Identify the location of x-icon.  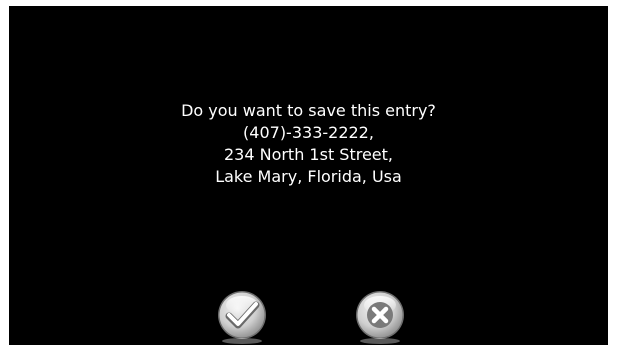
(380, 317).